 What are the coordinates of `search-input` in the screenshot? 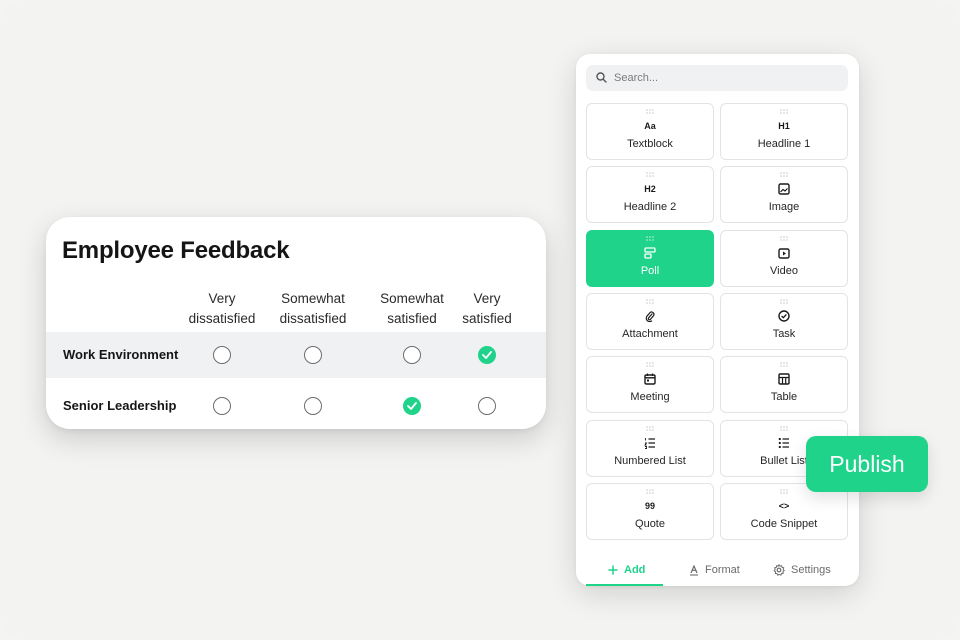 It's located at (727, 78).